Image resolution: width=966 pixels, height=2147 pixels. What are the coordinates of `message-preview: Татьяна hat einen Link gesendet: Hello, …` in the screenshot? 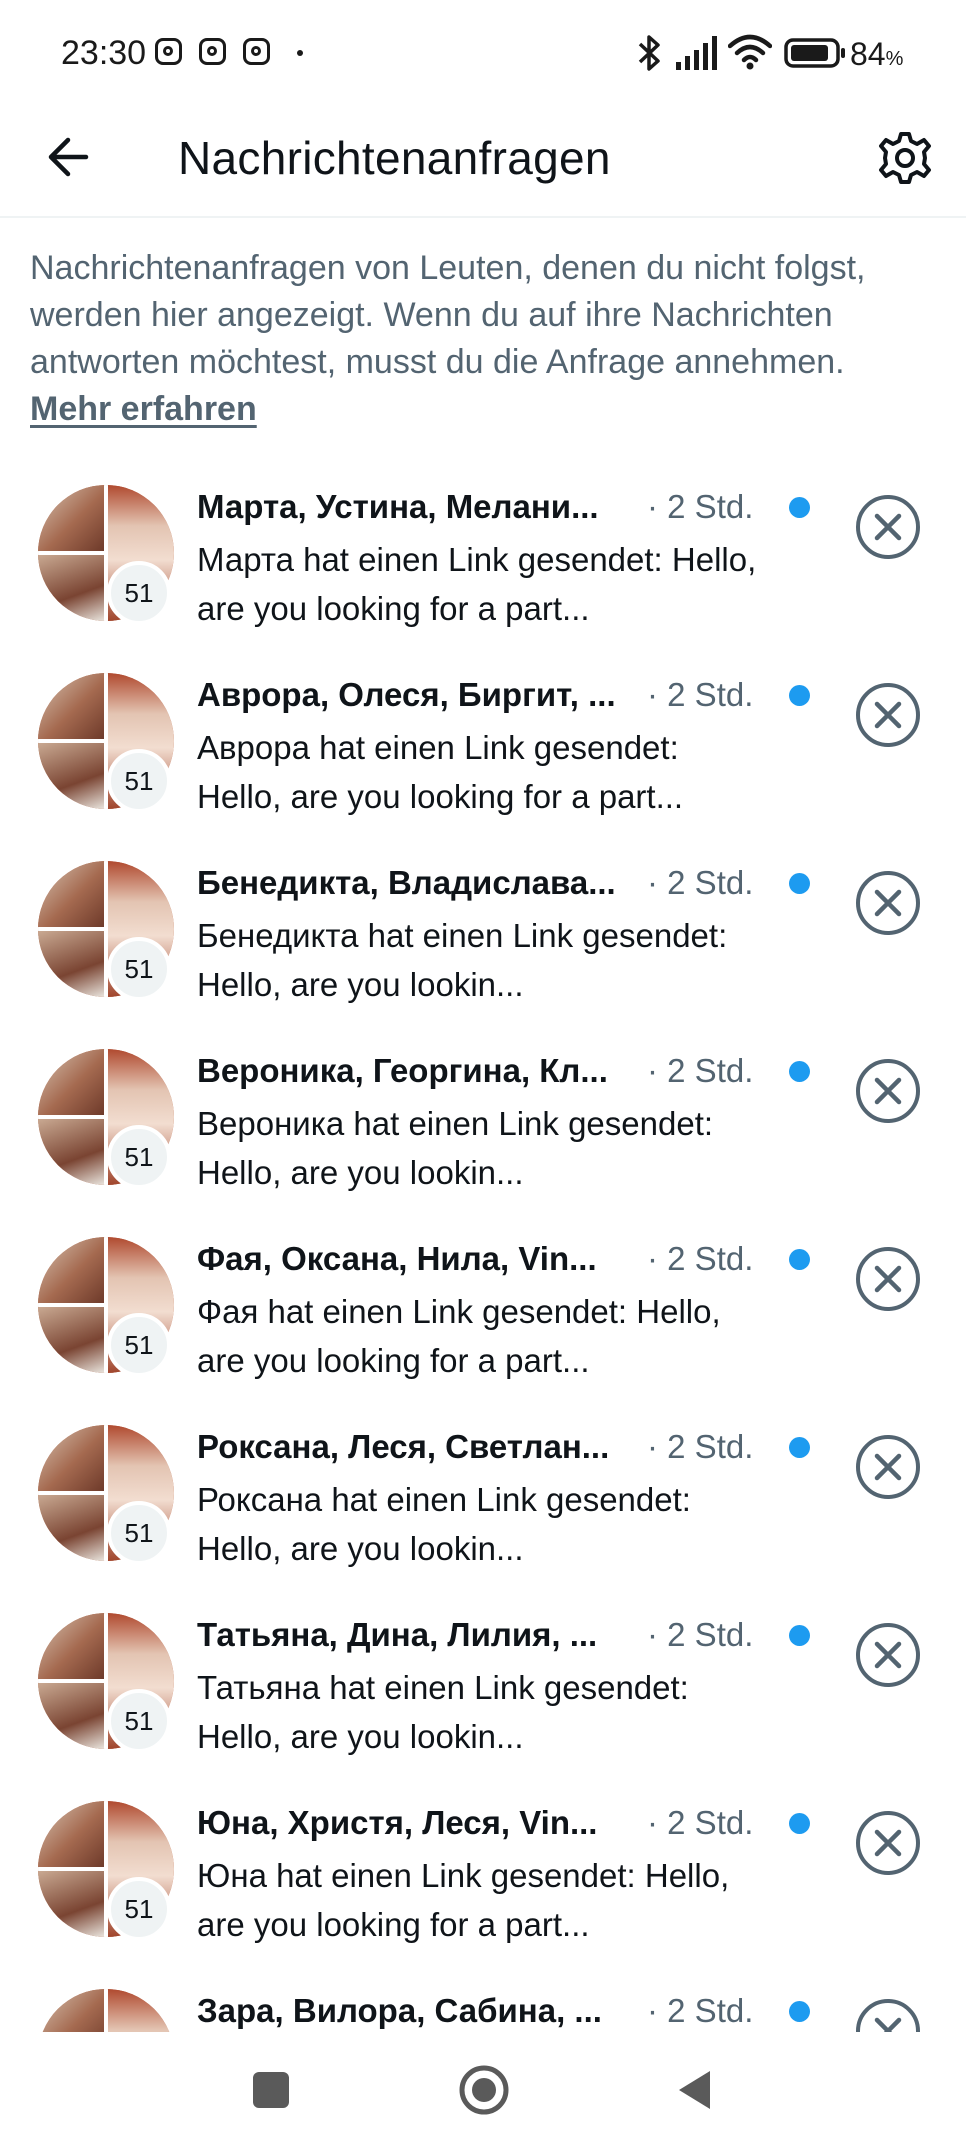 It's located at (443, 1712).